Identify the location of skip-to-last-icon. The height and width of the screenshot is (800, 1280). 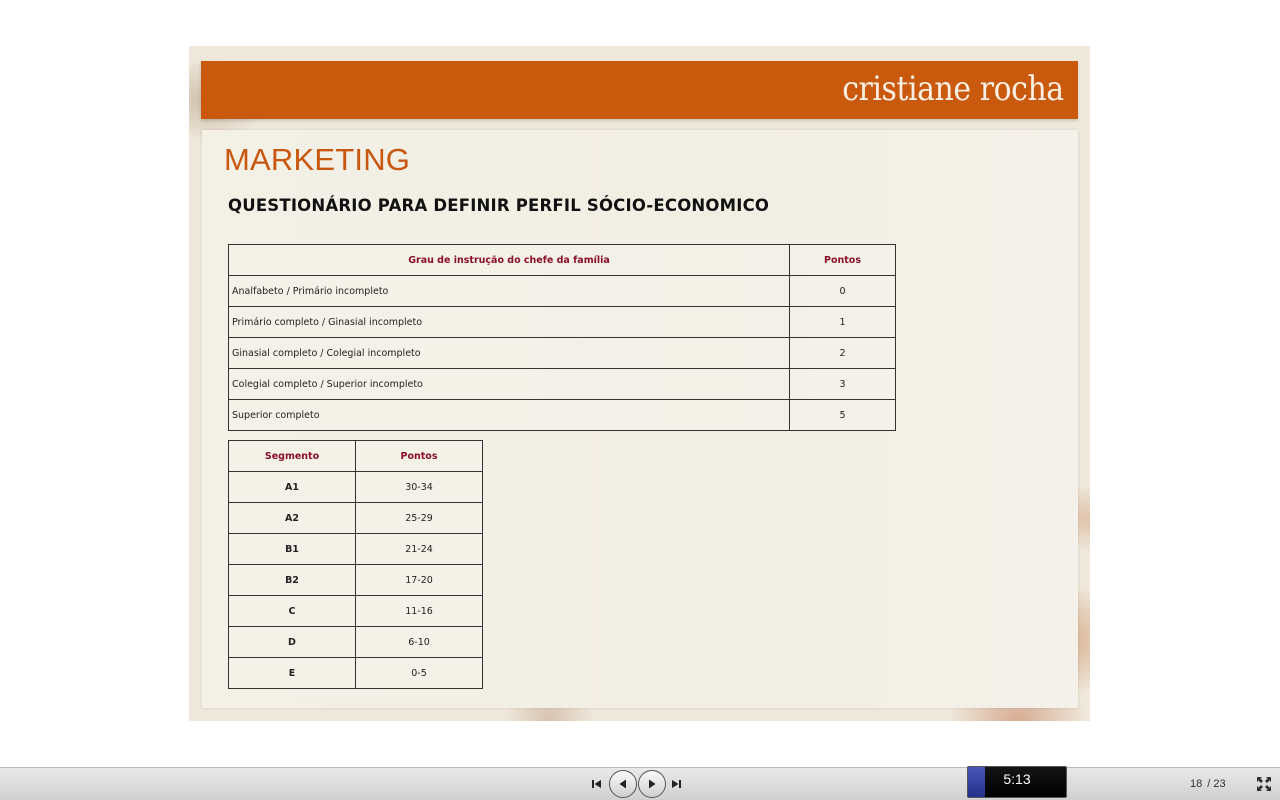
(676, 784).